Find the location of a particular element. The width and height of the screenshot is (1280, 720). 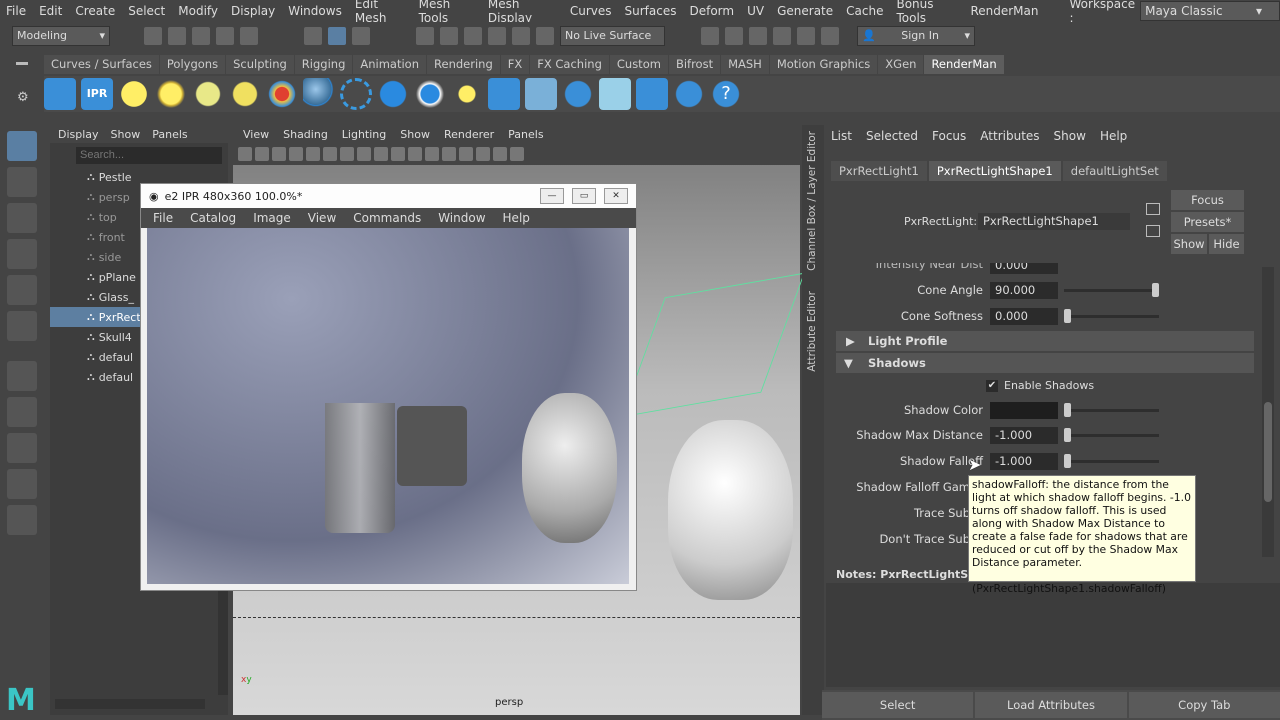

live-surface-field: No Live Surface is located at coordinates (612, 35).